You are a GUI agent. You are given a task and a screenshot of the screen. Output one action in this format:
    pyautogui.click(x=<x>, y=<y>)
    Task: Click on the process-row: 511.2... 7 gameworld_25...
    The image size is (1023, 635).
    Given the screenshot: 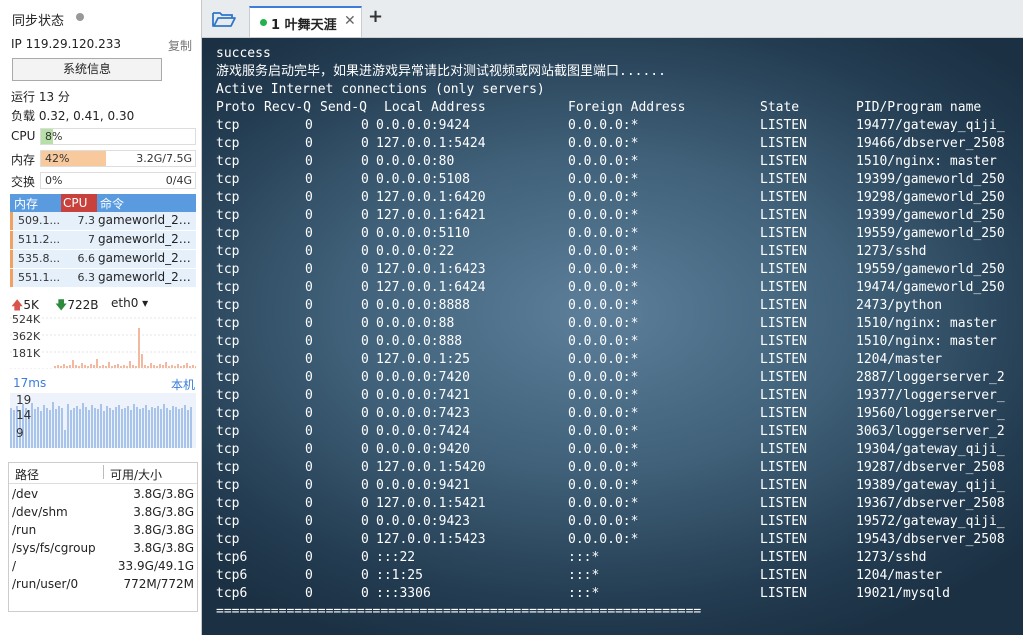 What is the action you would take?
    pyautogui.click(x=103, y=240)
    